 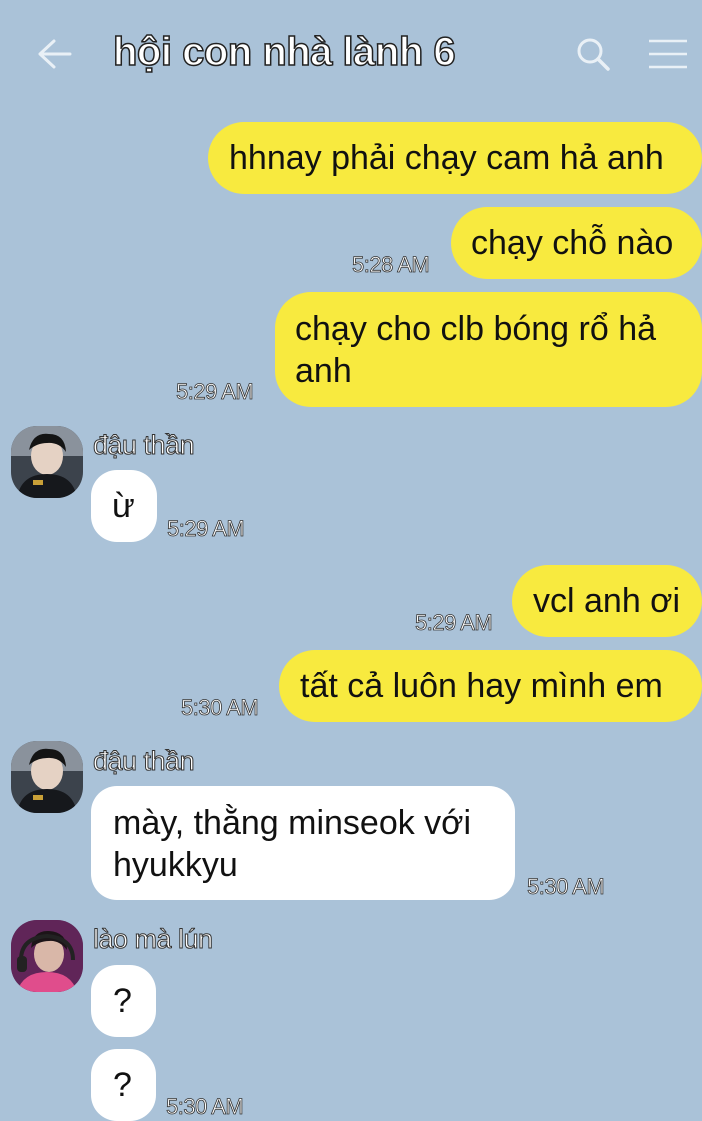 I want to click on message-time: 5:28 AM, so click(x=391, y=265).